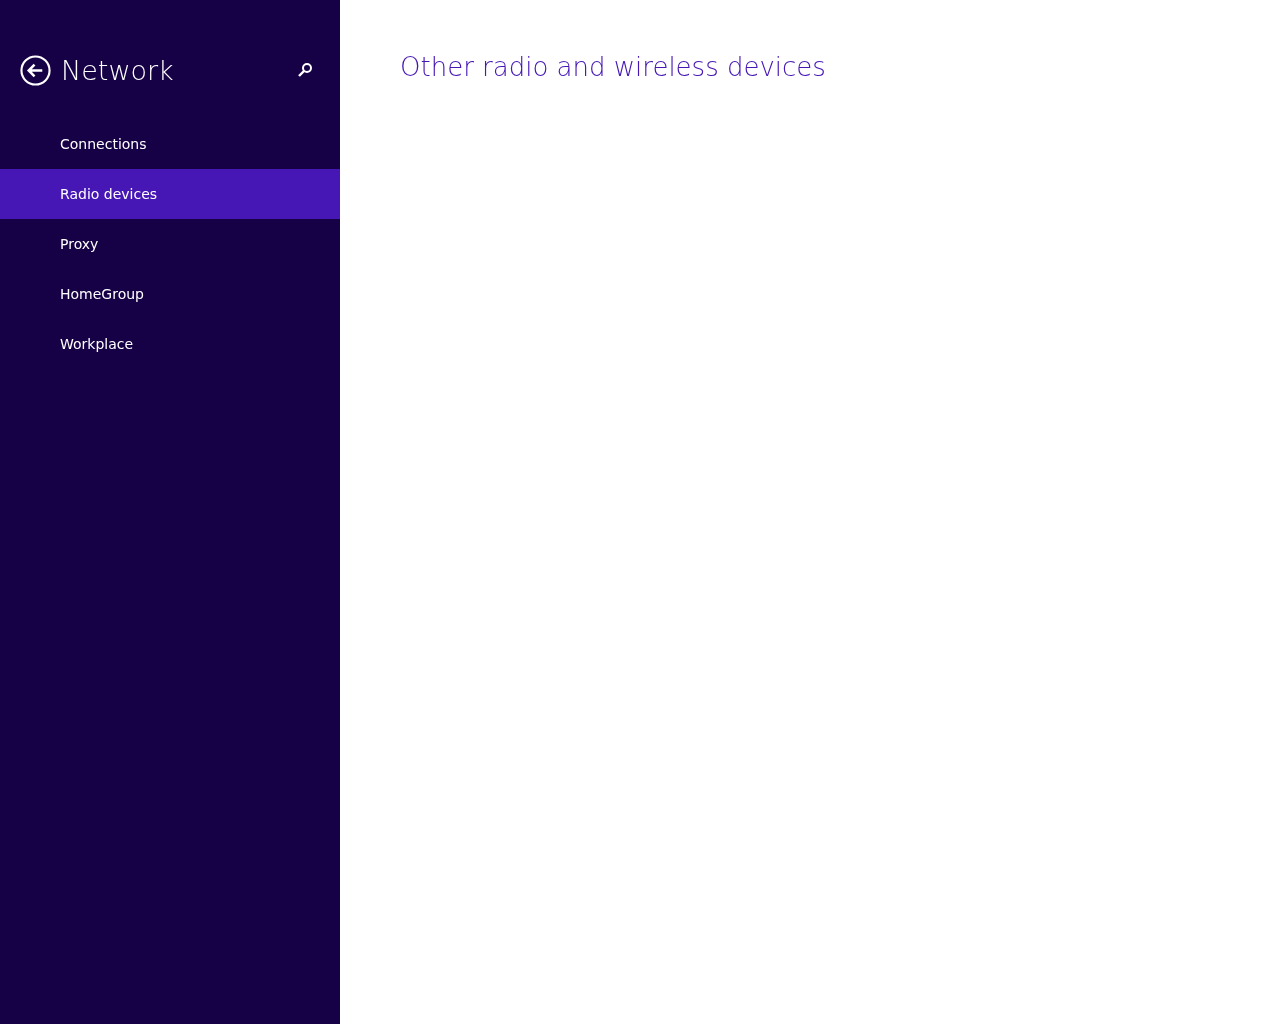 This screenshot has width=1280, height=1024. What do you see at coordinates (35, 70) in the screenshot?
I see `back-icon` at bounding box center [35, 70].